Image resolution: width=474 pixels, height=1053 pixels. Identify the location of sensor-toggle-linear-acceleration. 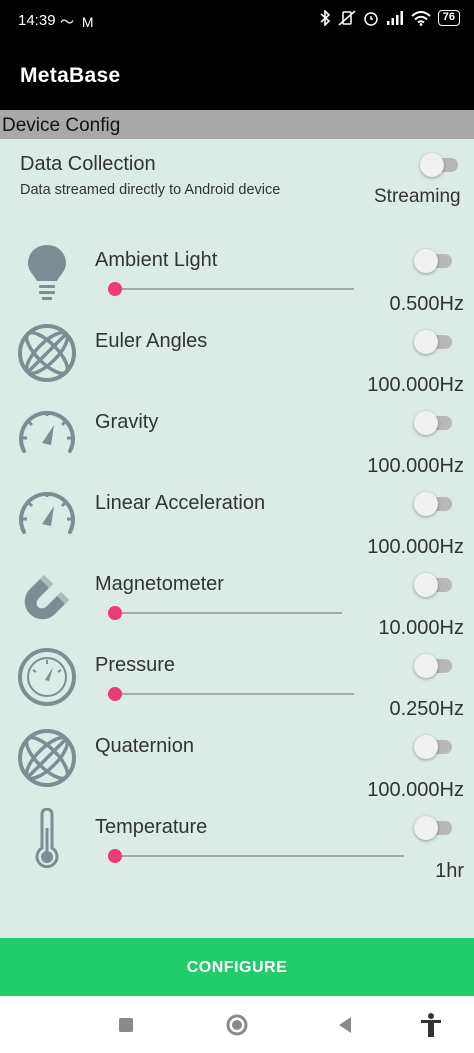
(433, 504).